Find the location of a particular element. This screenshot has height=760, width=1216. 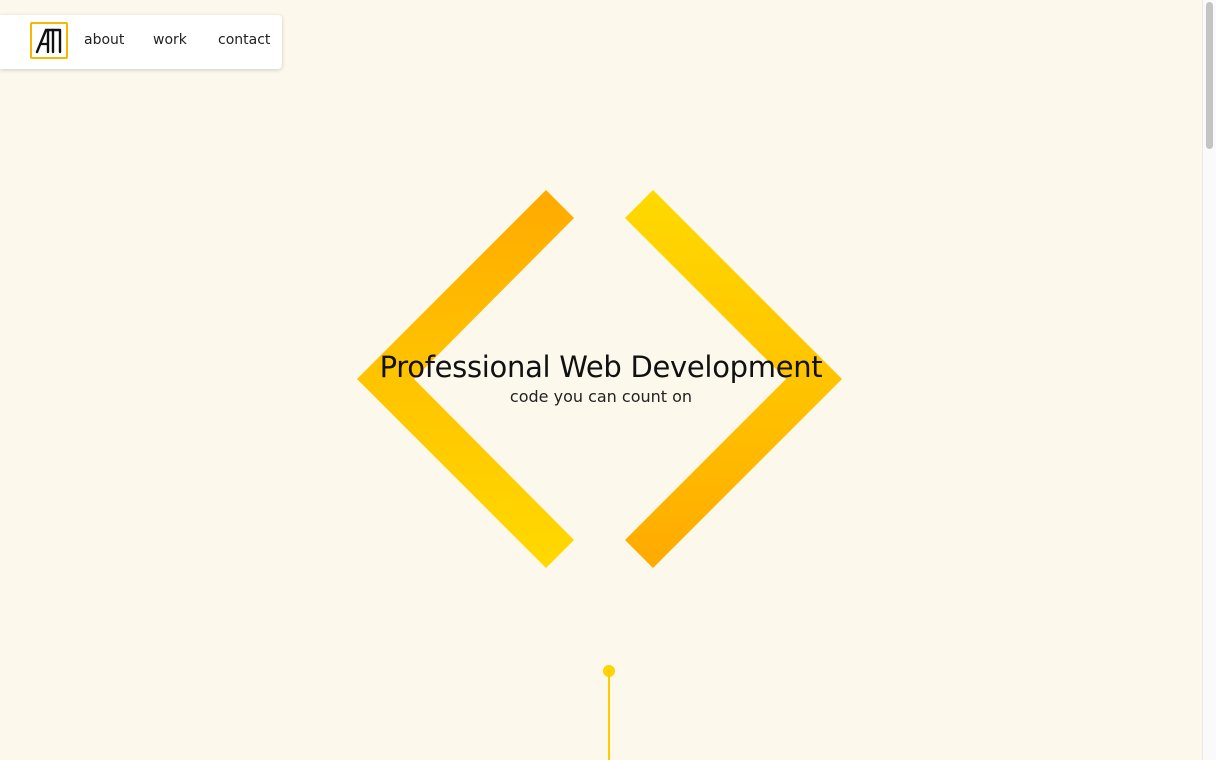

ap-monogram-logo-icon is located at coordinates (48, 41).